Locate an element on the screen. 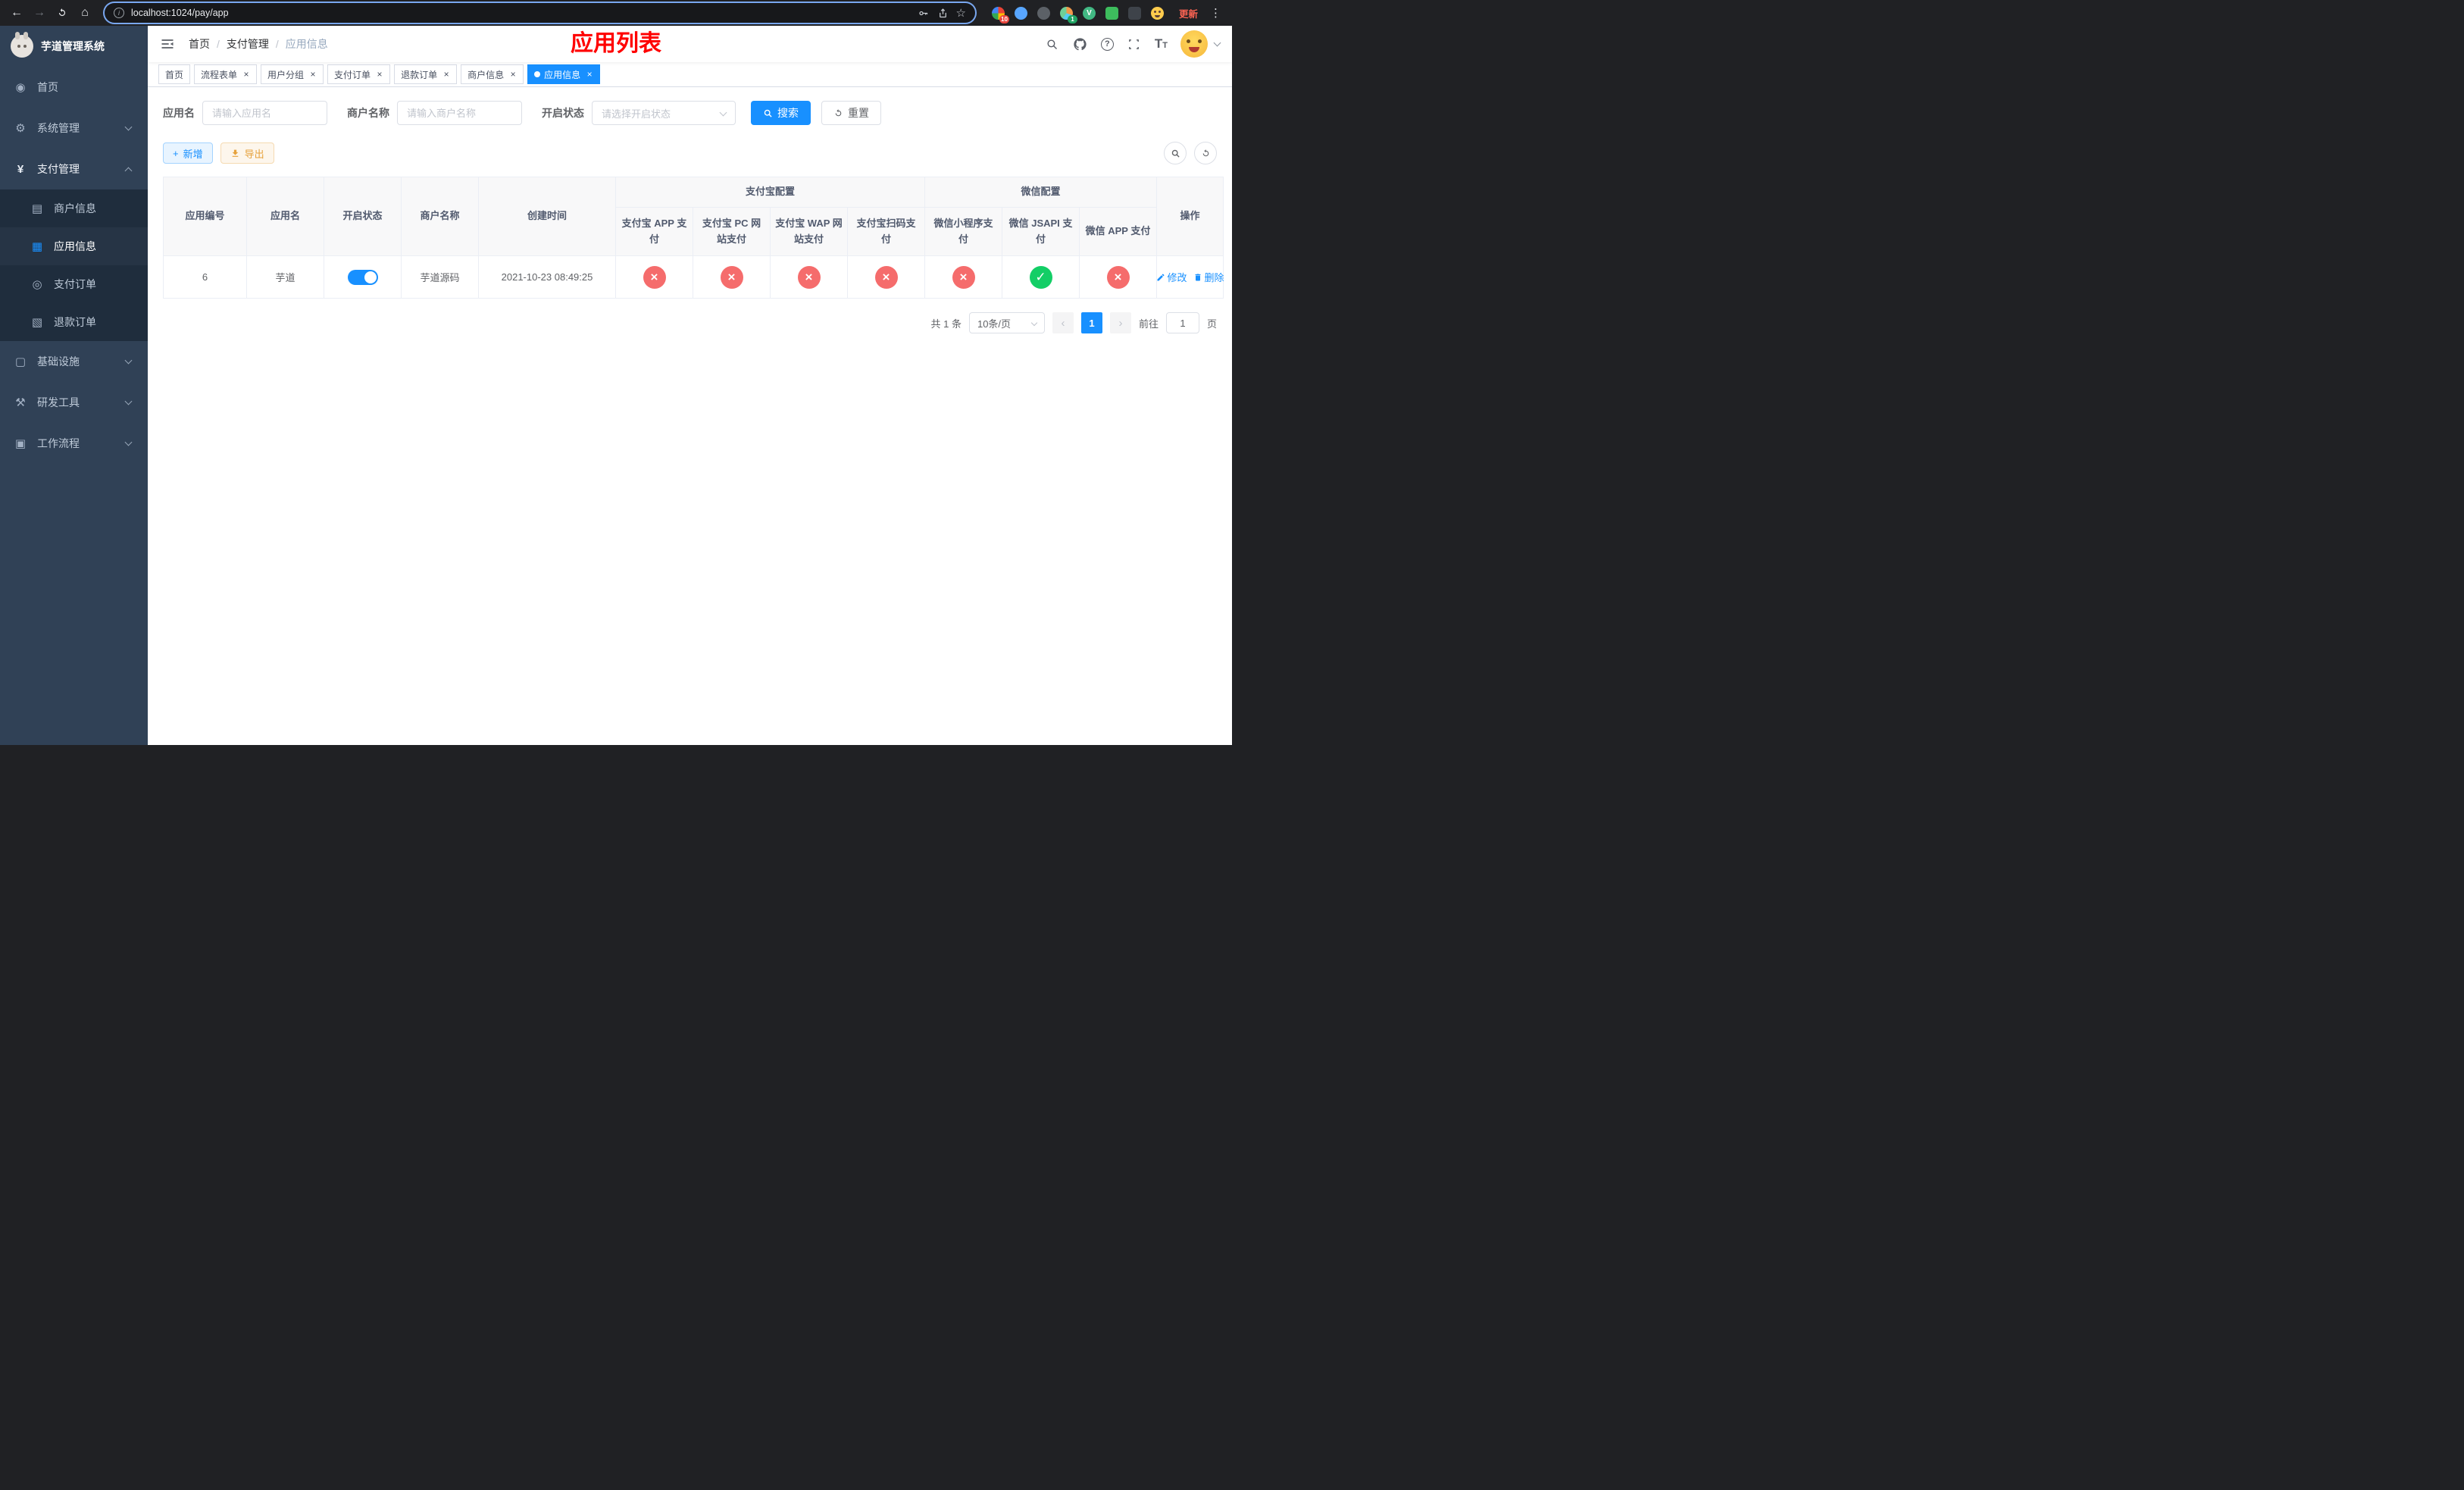 This screenshot has width=2464, height=1490. sidebar-item-workflow: ▣ 工作流程 is located at coordinates (74, 444).